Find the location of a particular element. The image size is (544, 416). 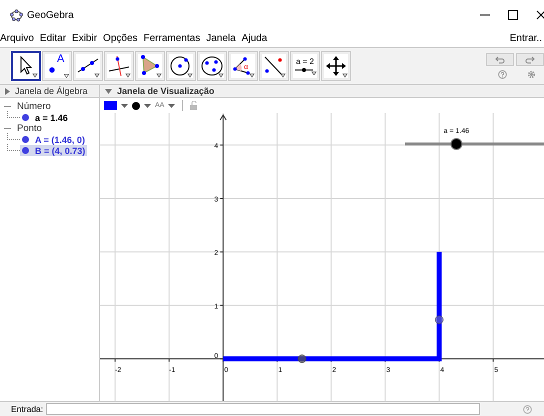

perpendicular-lines-icon is located at coordinates (119, 66).